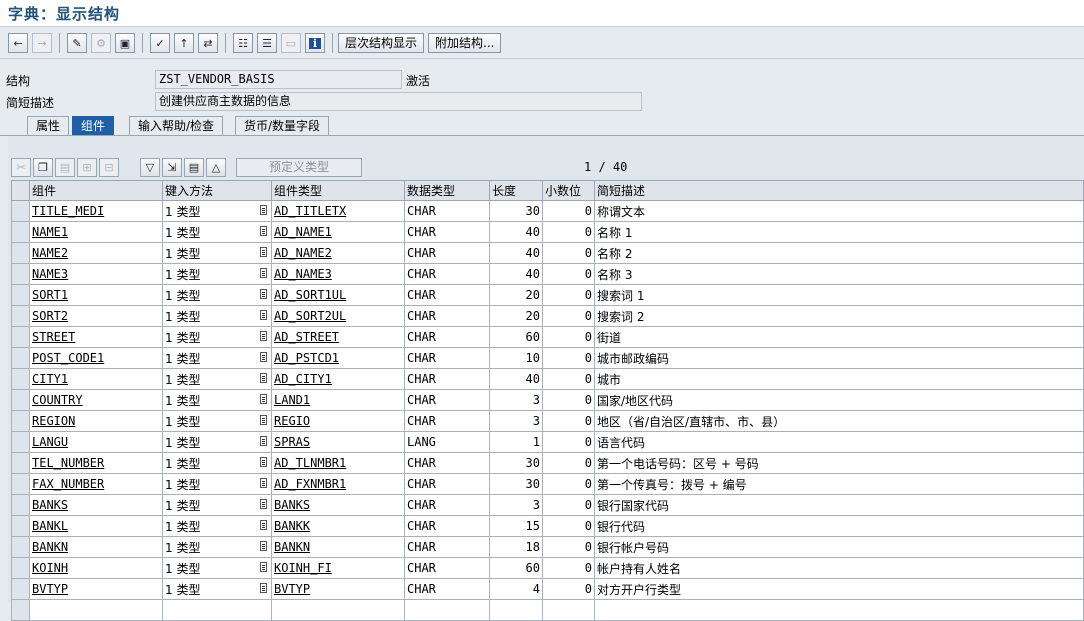  I want to click on component-type-link: LAND1, so click(292, 400).